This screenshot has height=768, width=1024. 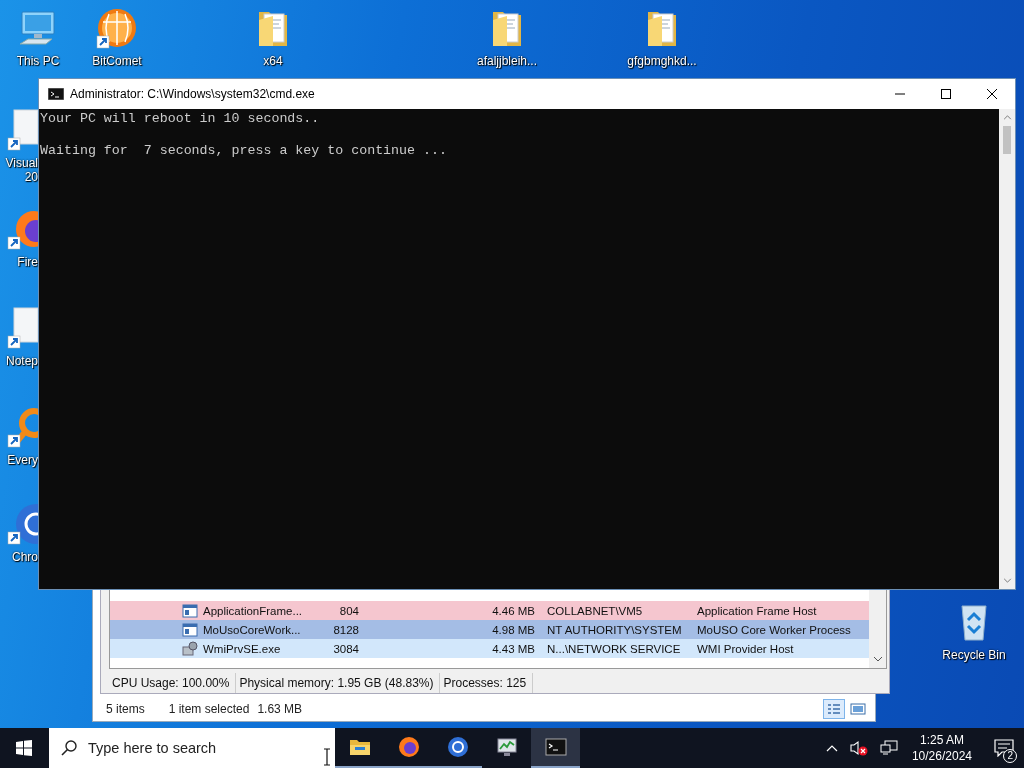 I want to click on table-cell-text: 4.98 MB, so click(x=513, y=629).